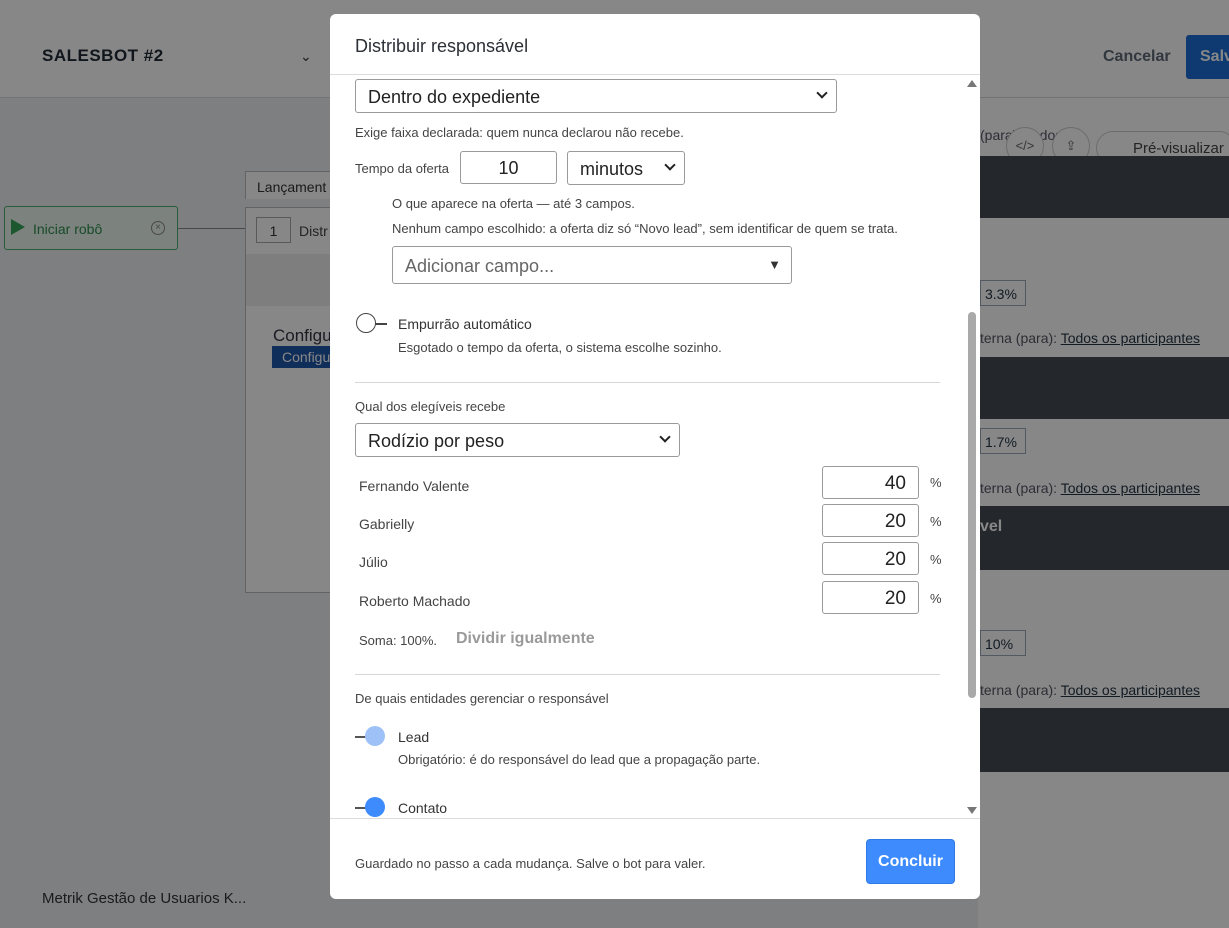  I want to click on rotation-select: Rodízio por peso, so click(517, 440).